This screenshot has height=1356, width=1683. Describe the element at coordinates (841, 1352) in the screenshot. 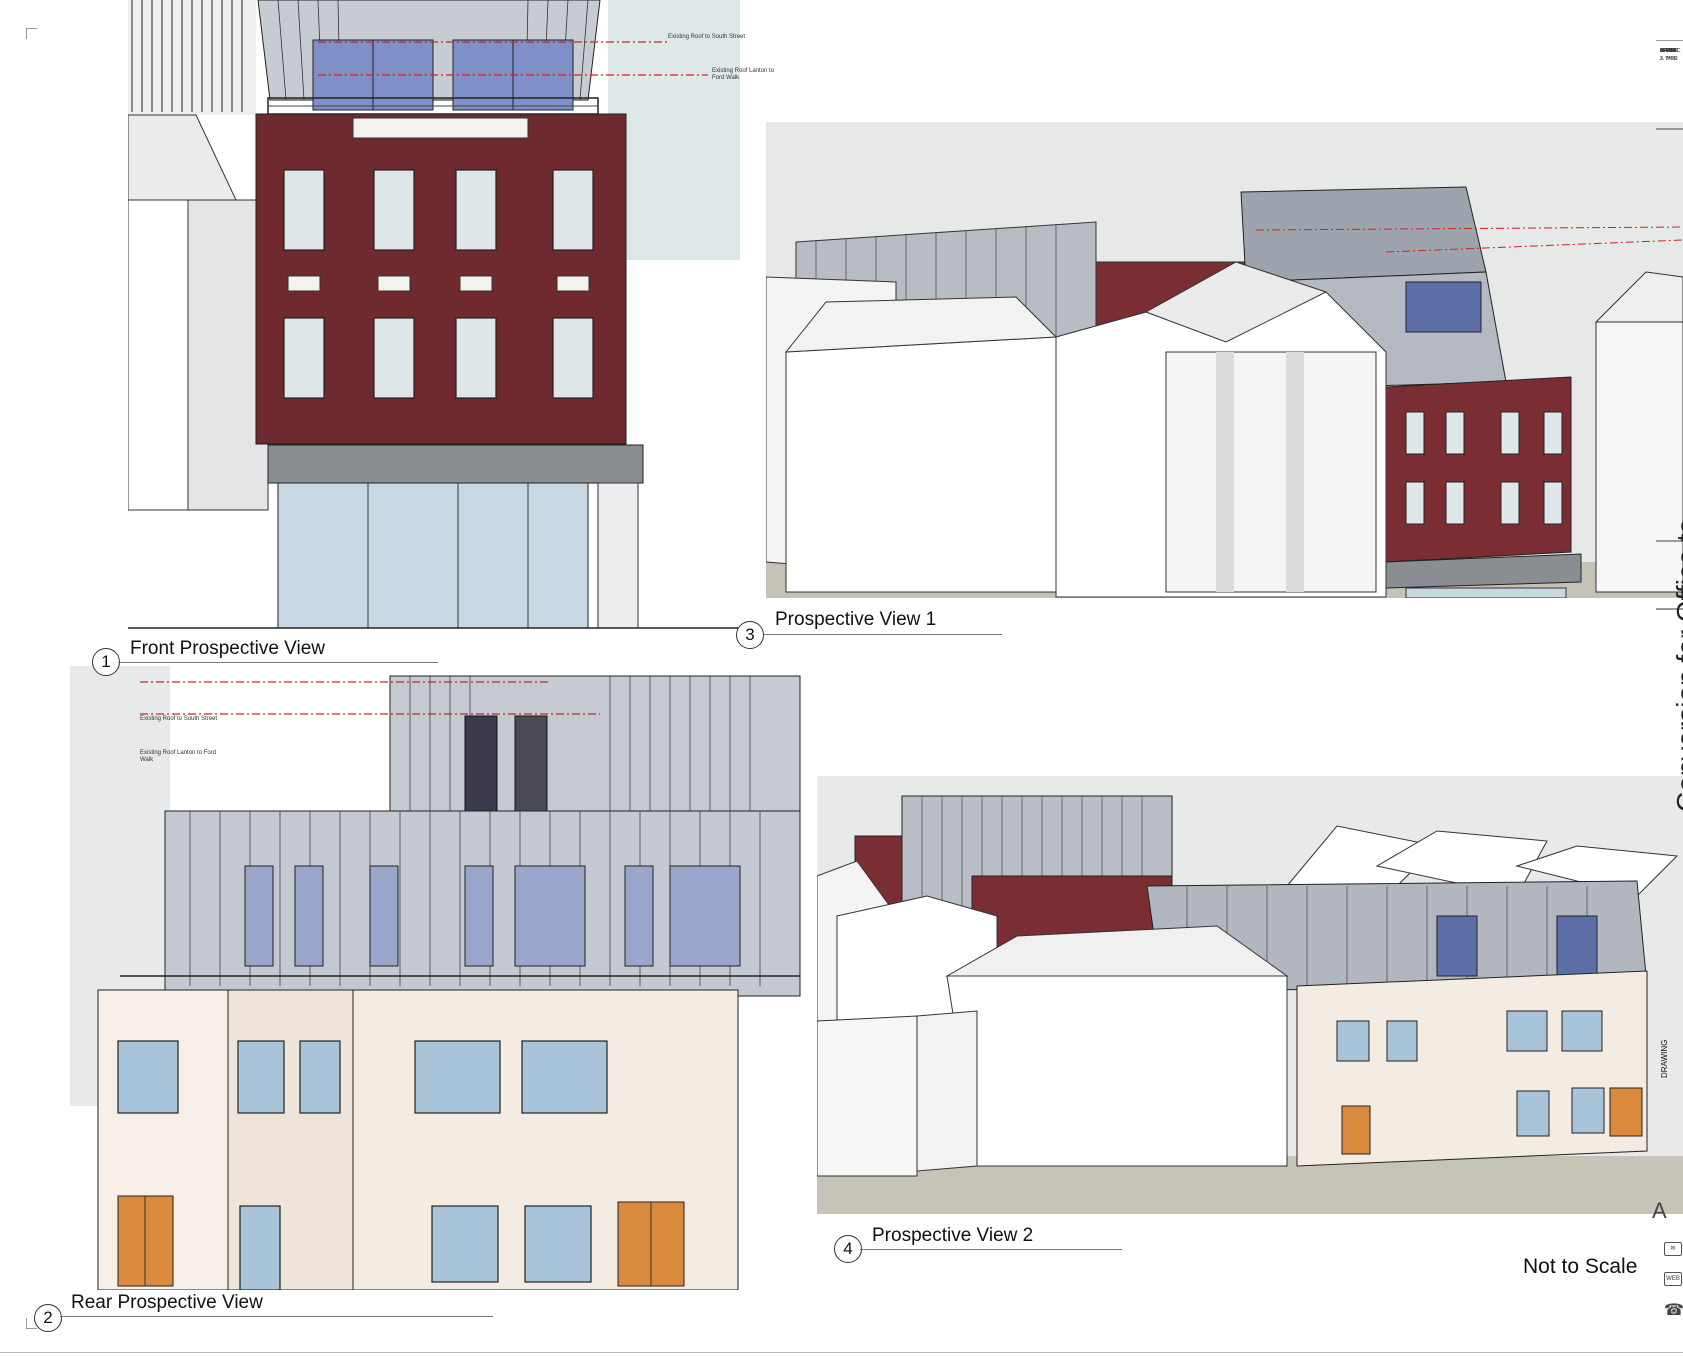

I see `bottom-border` at that location.